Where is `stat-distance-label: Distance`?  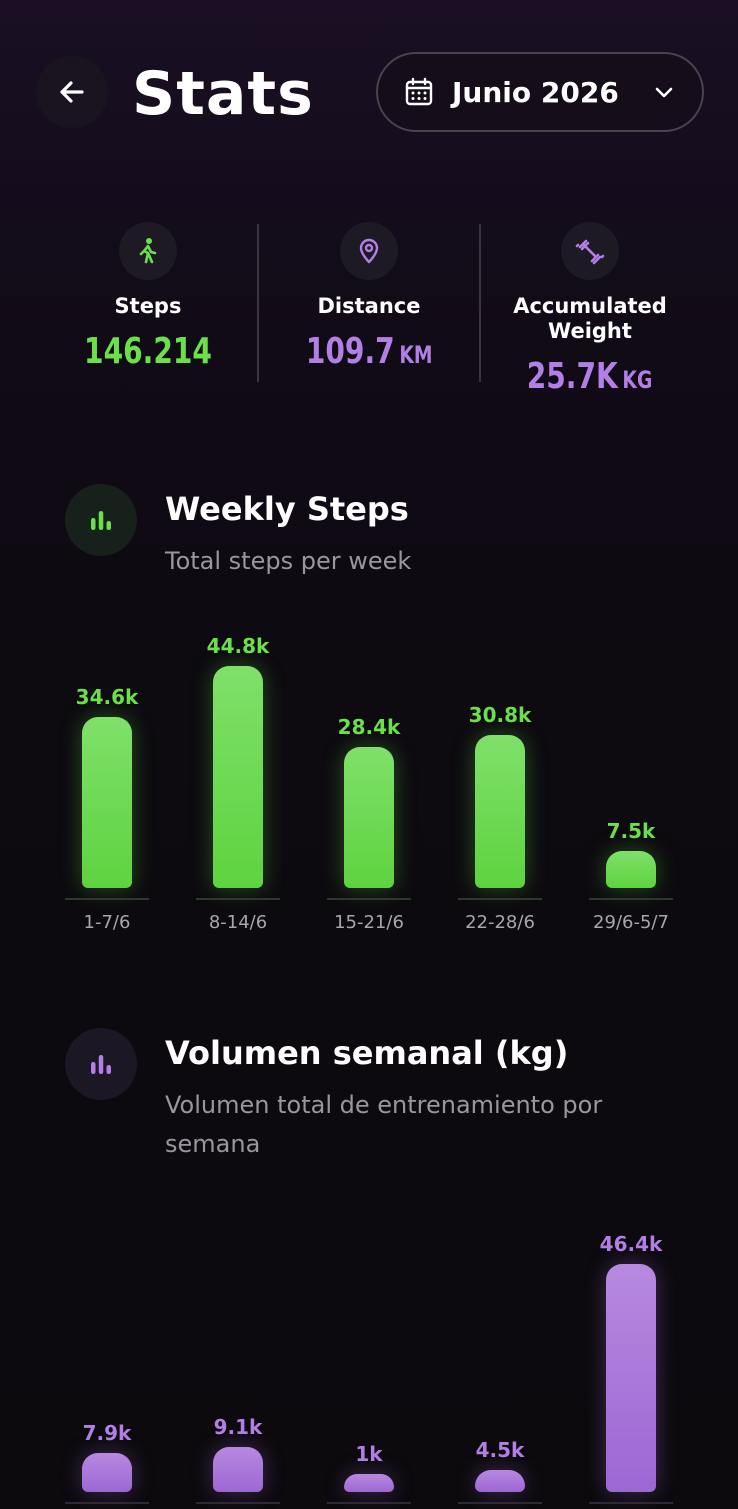
stat-distance-label: Distance is located at coordinates (369, 306).